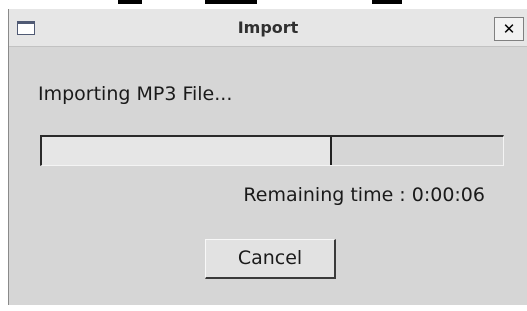 The image size is (527, 311). I want to click on remaining-time-label: Remaining time : 0:00:06, so click(364, 195).